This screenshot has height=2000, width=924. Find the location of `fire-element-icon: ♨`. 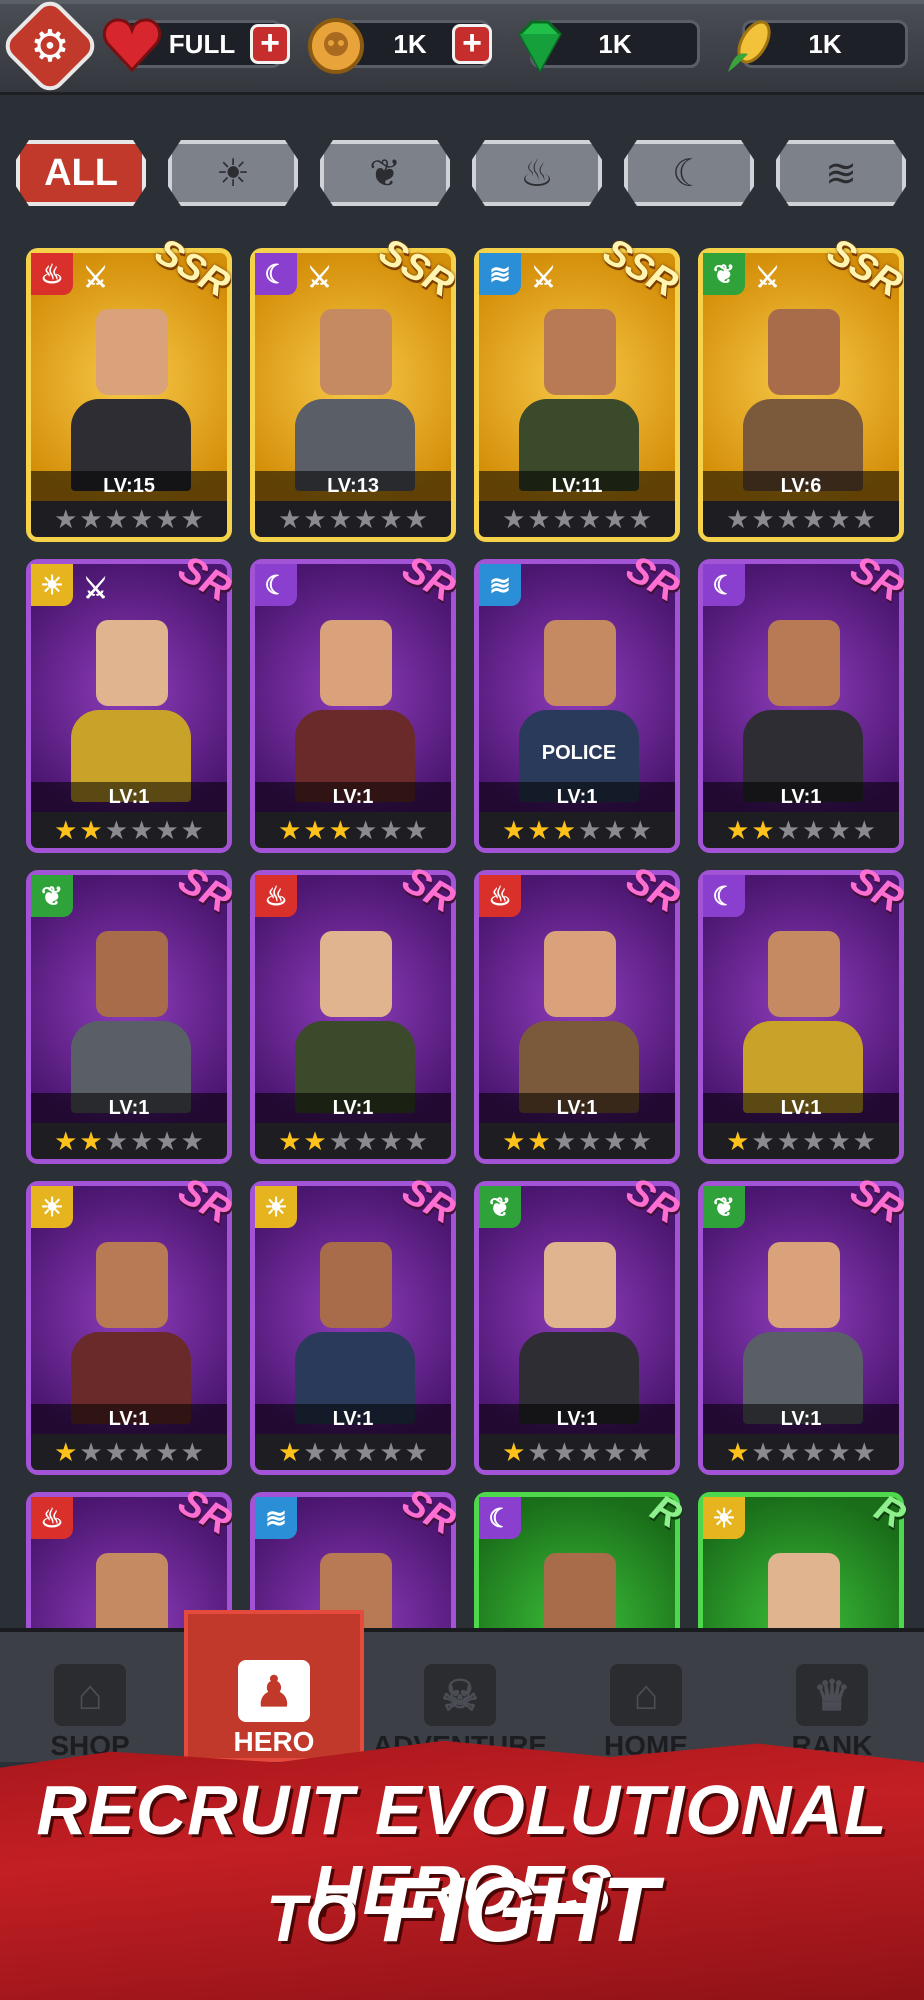

fire-element-icon: ♨ is located at coordinates (52, 1518).